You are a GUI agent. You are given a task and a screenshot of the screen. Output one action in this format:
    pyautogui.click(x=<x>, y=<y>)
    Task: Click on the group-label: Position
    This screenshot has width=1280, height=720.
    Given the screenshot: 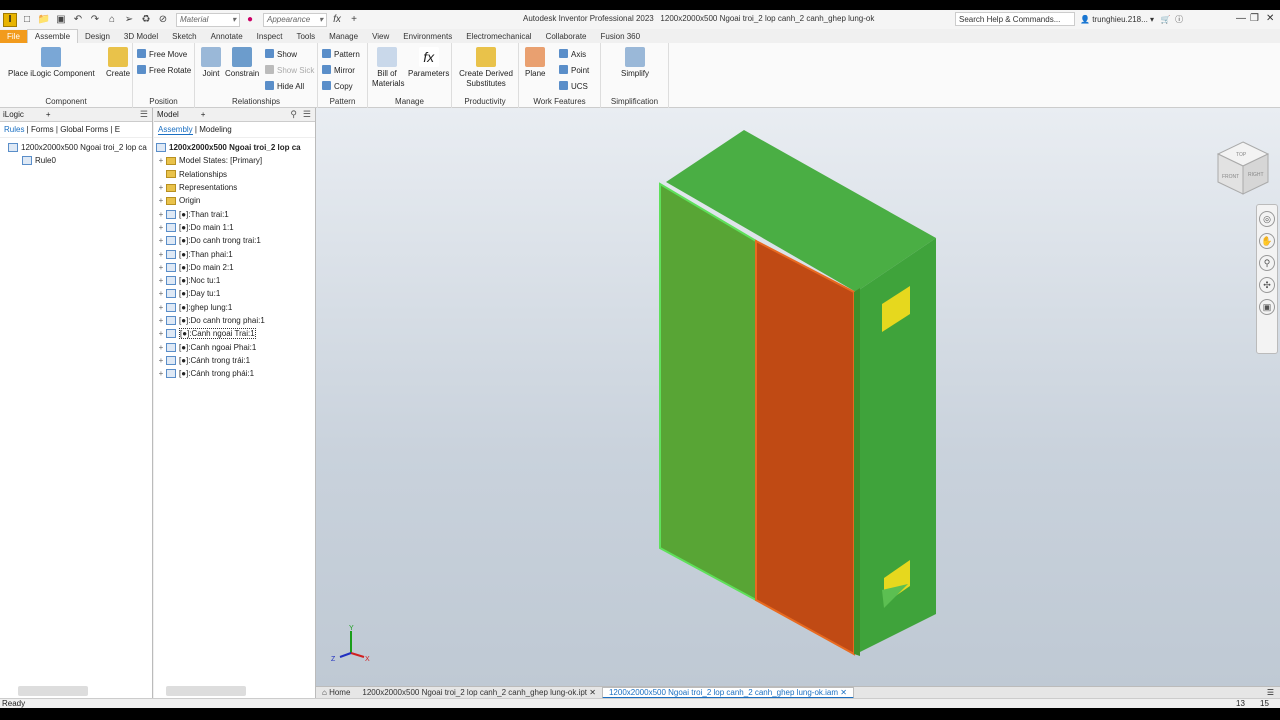 What is the action you would take?
    pyautogui.click(x=163, y=101)
    